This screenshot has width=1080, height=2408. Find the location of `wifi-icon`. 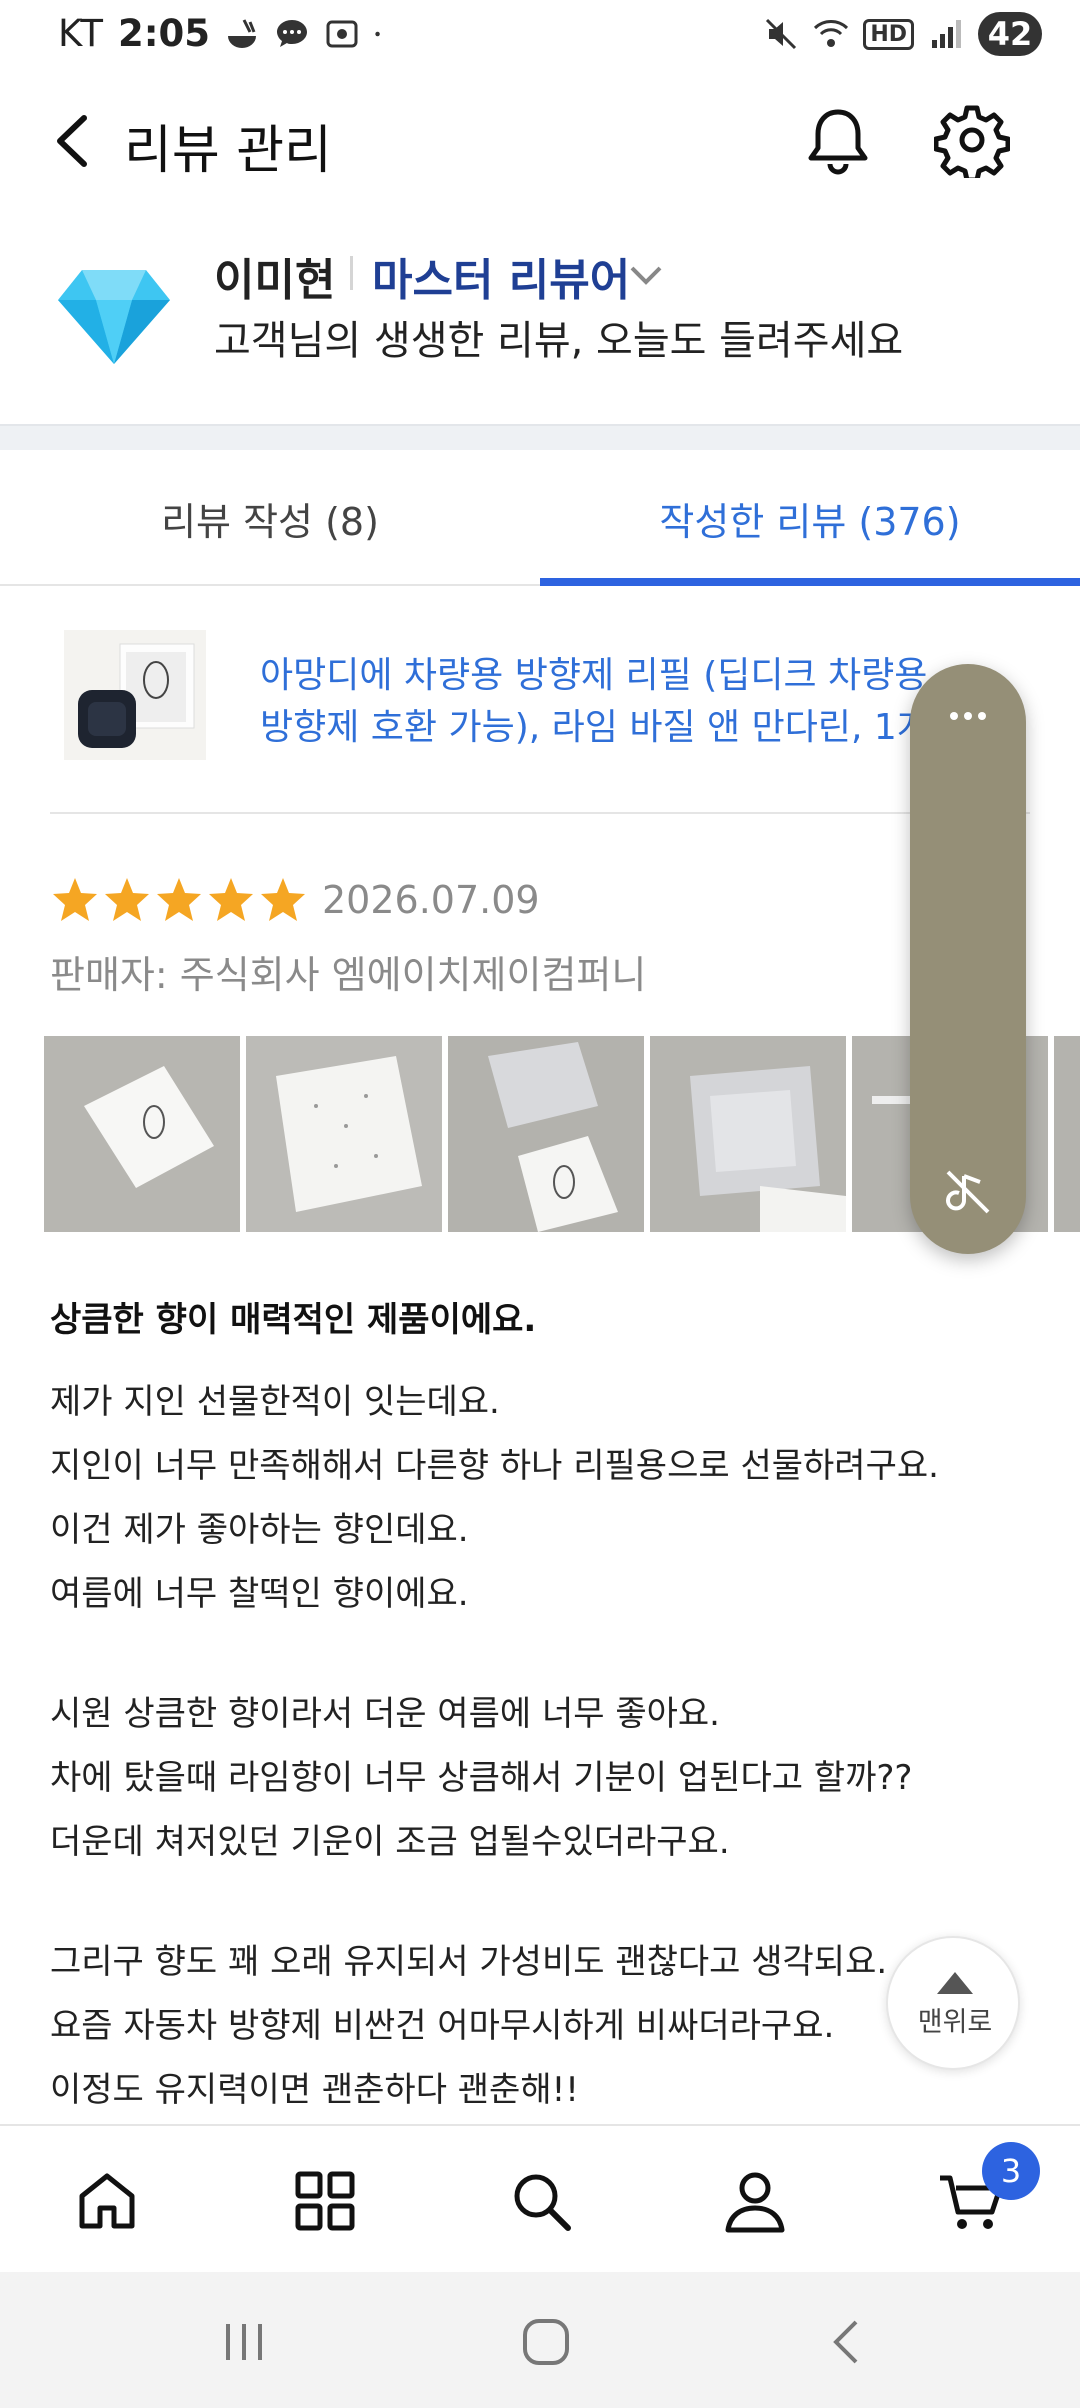

wifi-icon is located at coordinates (831, 33).